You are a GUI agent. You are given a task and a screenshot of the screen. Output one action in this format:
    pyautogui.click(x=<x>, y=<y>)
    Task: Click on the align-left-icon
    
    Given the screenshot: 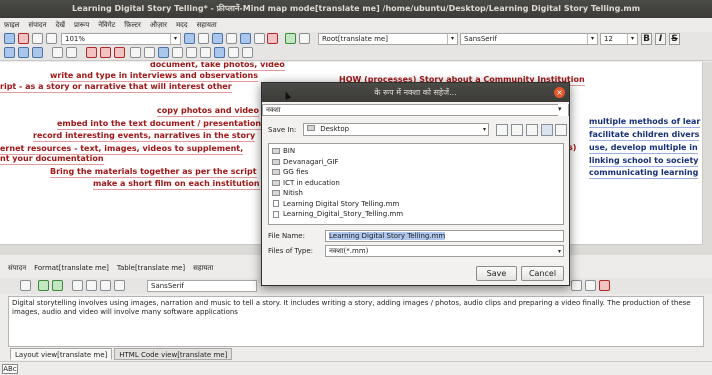 What is the action you would take?
    pyautogui.click(x=9, y=52)
    